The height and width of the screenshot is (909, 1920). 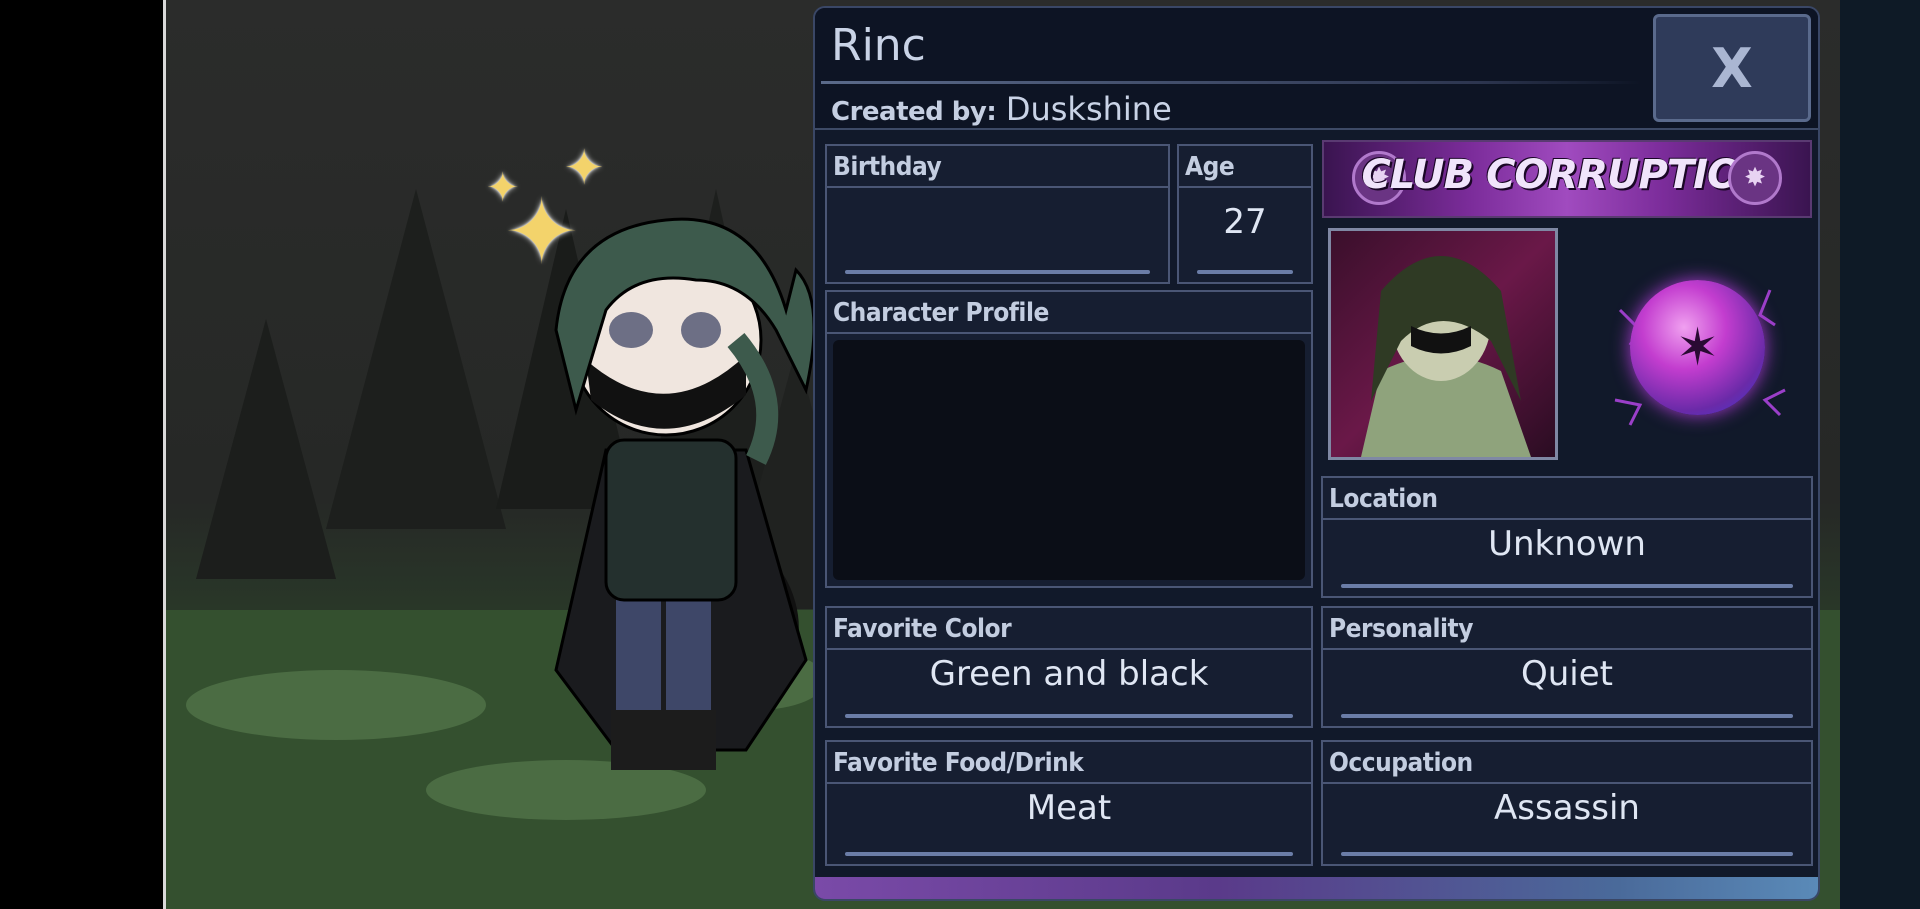 What do you see at coordinates (1245, 222) in the screenshot?
I see `age-value: 27` at bounding box center [1245, 222].